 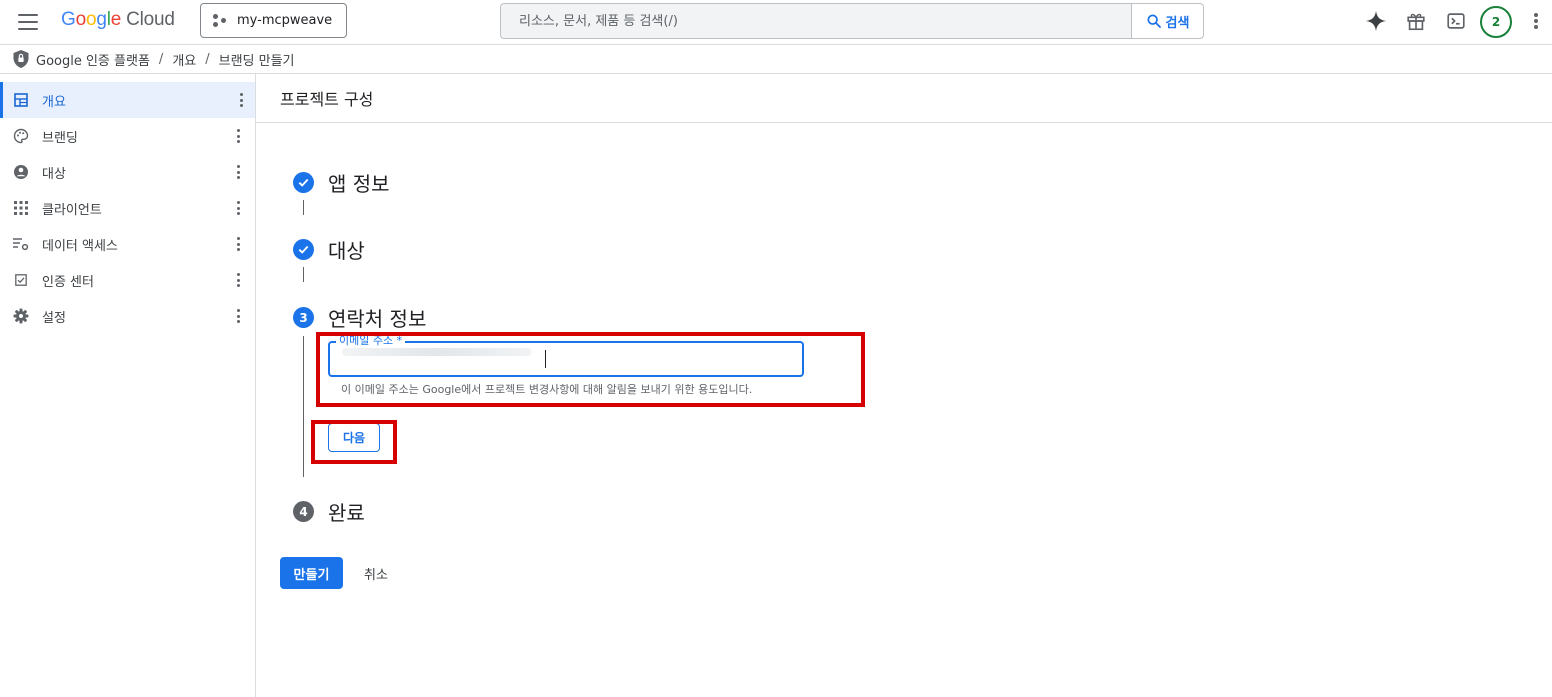 I want to click on account-circle-icon, so click(x=21, y=172).